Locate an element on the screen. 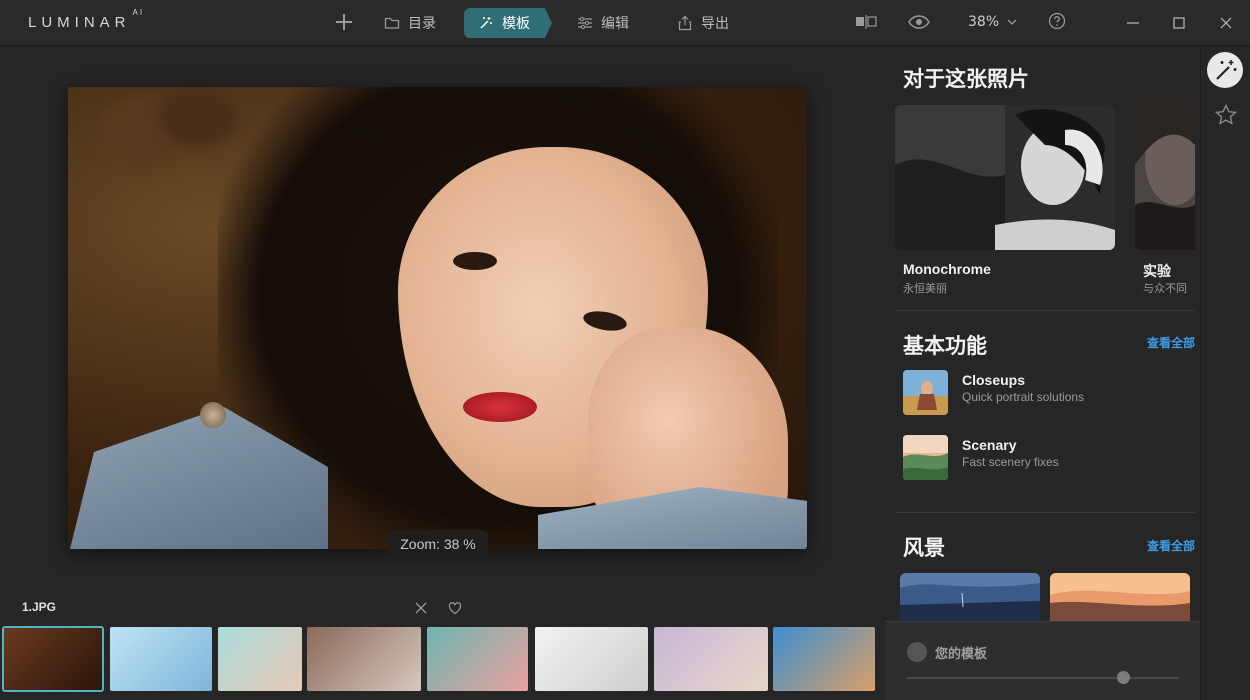 This screenshot has width=1250, height=700. tab-edit: 编辑 is located at coordinates (603, 23).